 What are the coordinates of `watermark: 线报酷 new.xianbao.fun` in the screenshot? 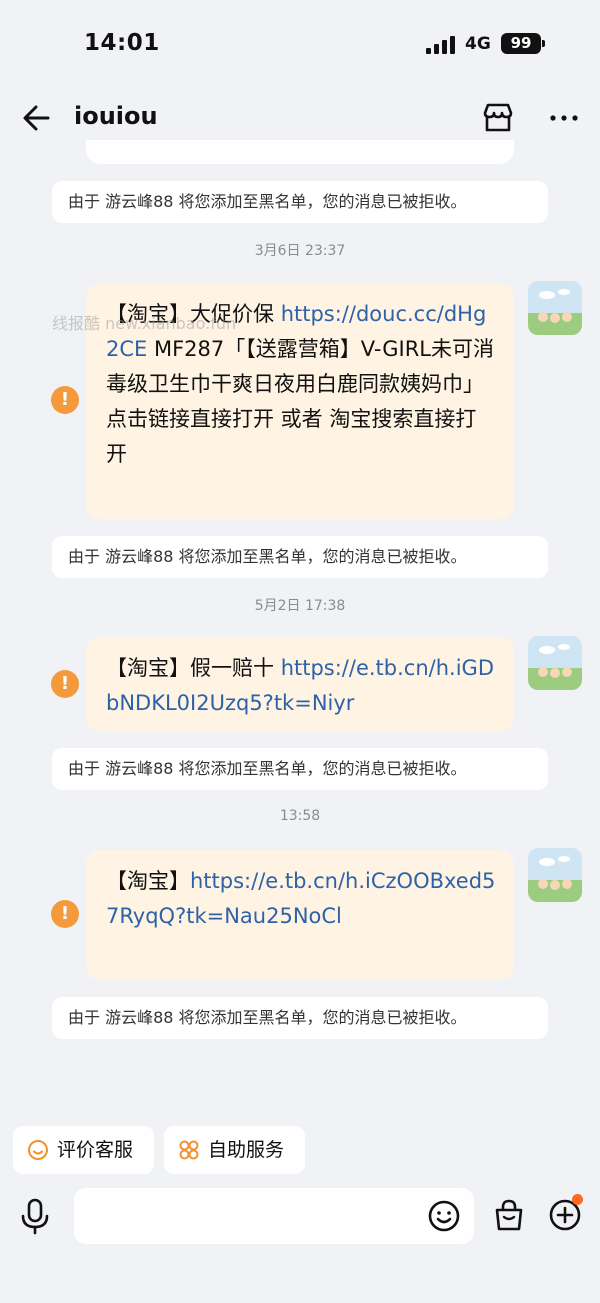 It's located at (144, 323).